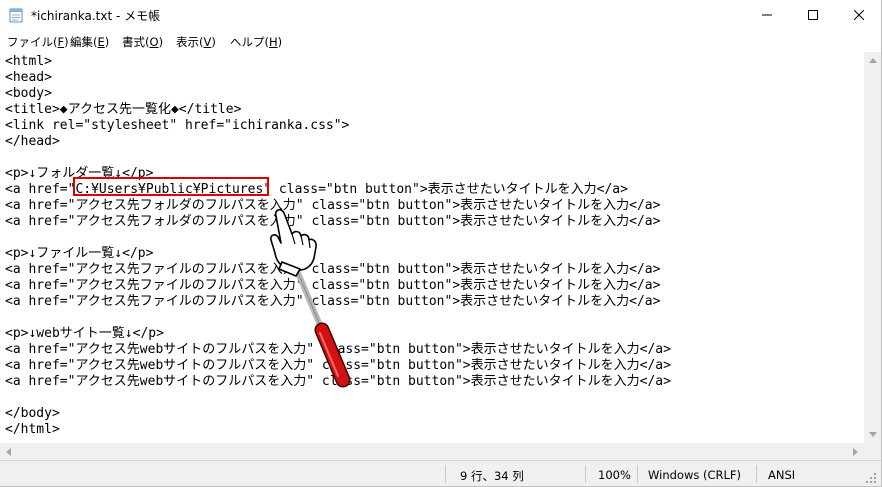  Describe the element at coordinates (441, 473) in the screenshot. I see `status-bar: 9 行、34 列 100% Windows (CRLF) ANSI` at that location.